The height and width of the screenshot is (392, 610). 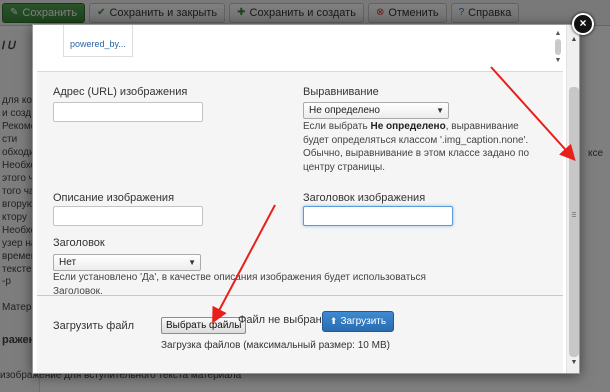 I want to click on annotation-arrow-choose-files, so click(x=244, y=264).